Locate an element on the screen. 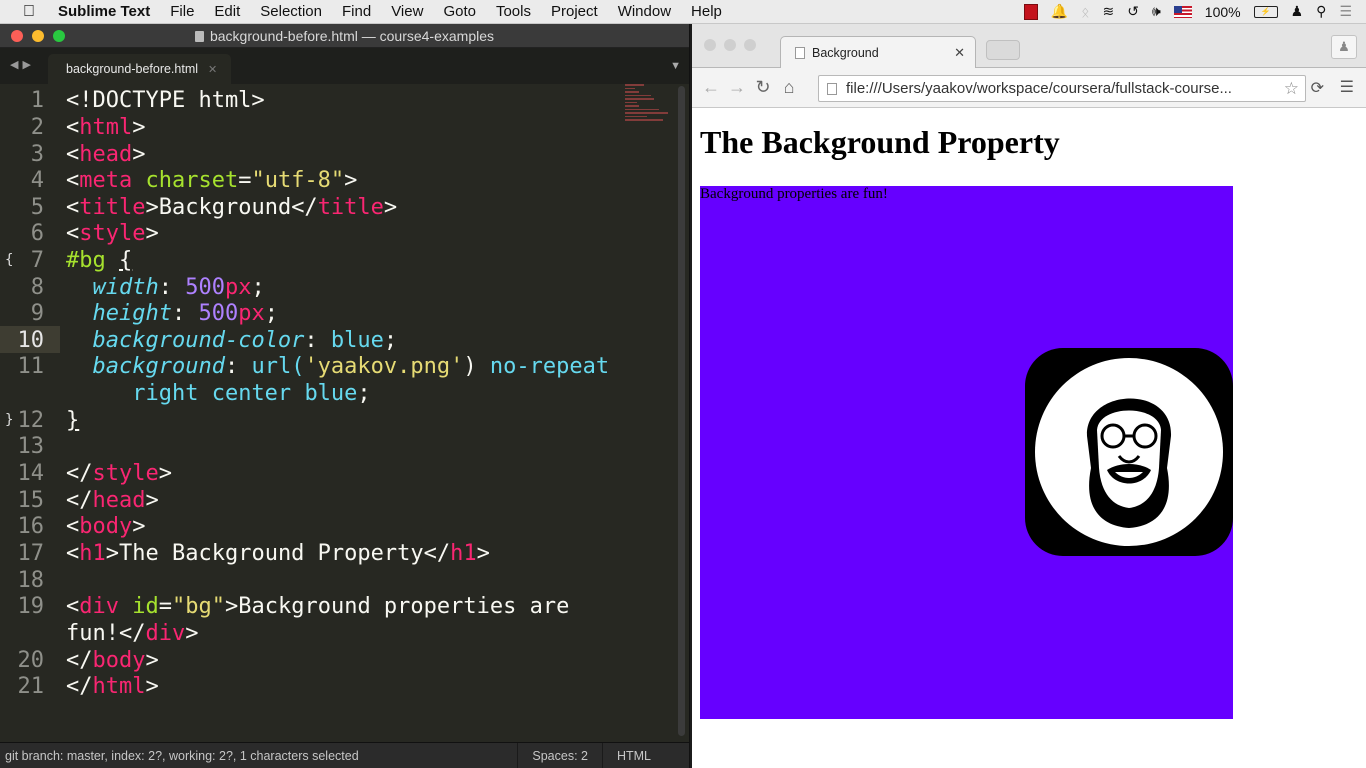 The height and width of the screenshot is (768, 1366). yaakov-avatar-image is located at coordinates (1129, 452).